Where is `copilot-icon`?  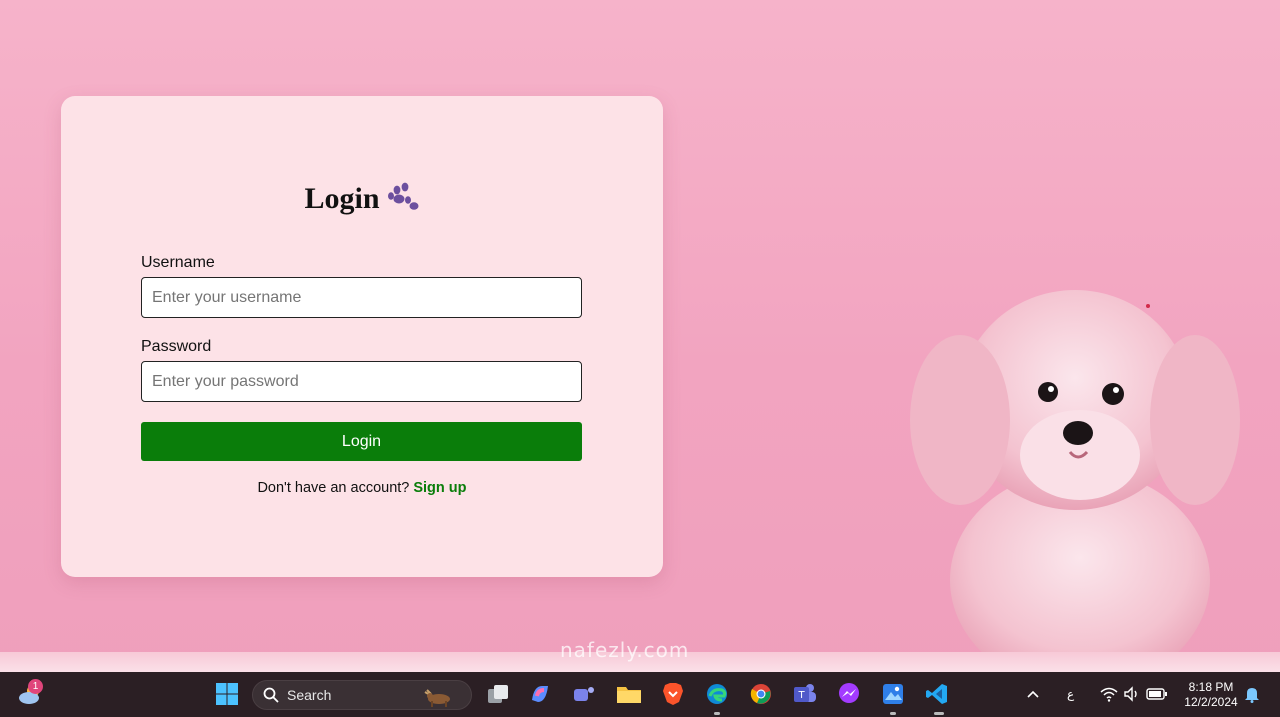
copilot-icon is located at coordinates (540, 694).